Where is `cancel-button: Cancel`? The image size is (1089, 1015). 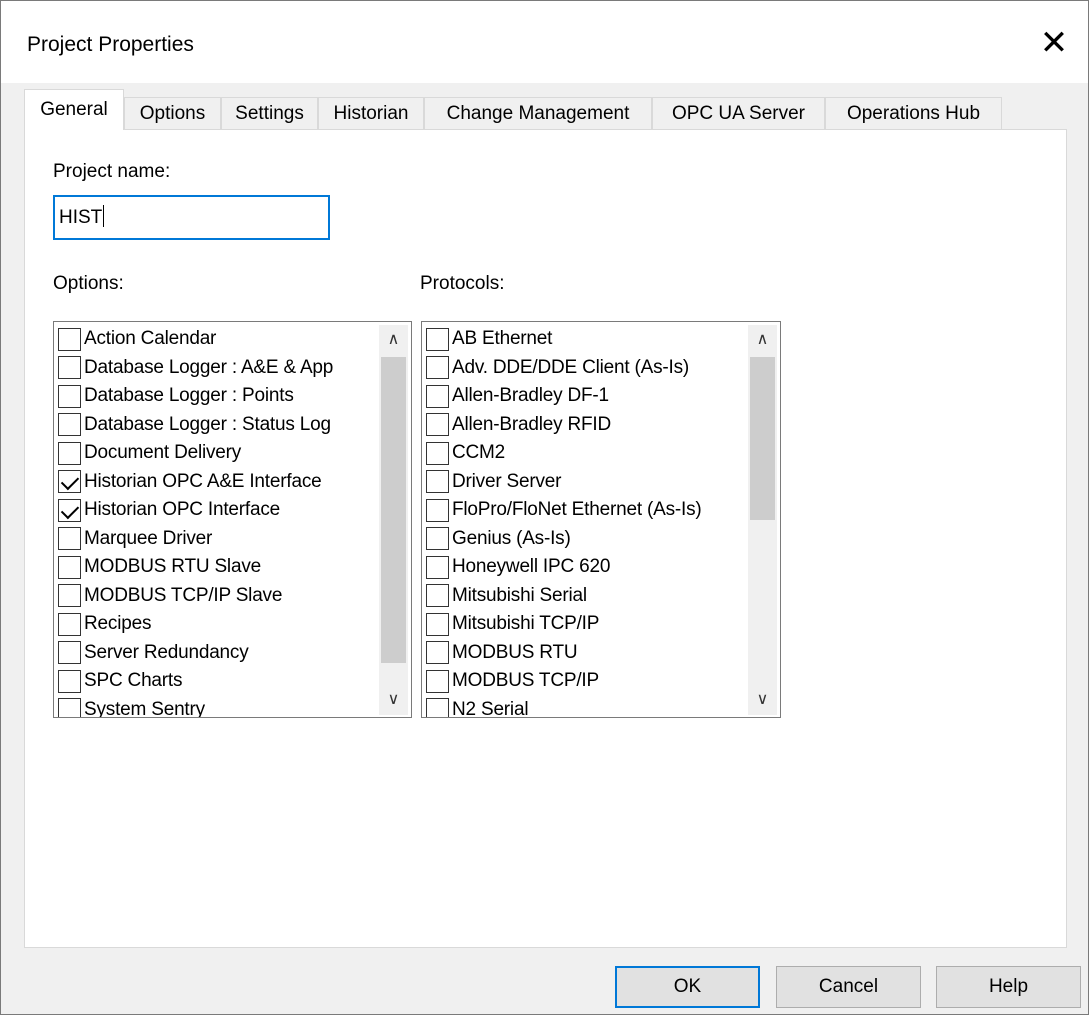
cancel-button: Cancel is located at coordinates (848, 987).